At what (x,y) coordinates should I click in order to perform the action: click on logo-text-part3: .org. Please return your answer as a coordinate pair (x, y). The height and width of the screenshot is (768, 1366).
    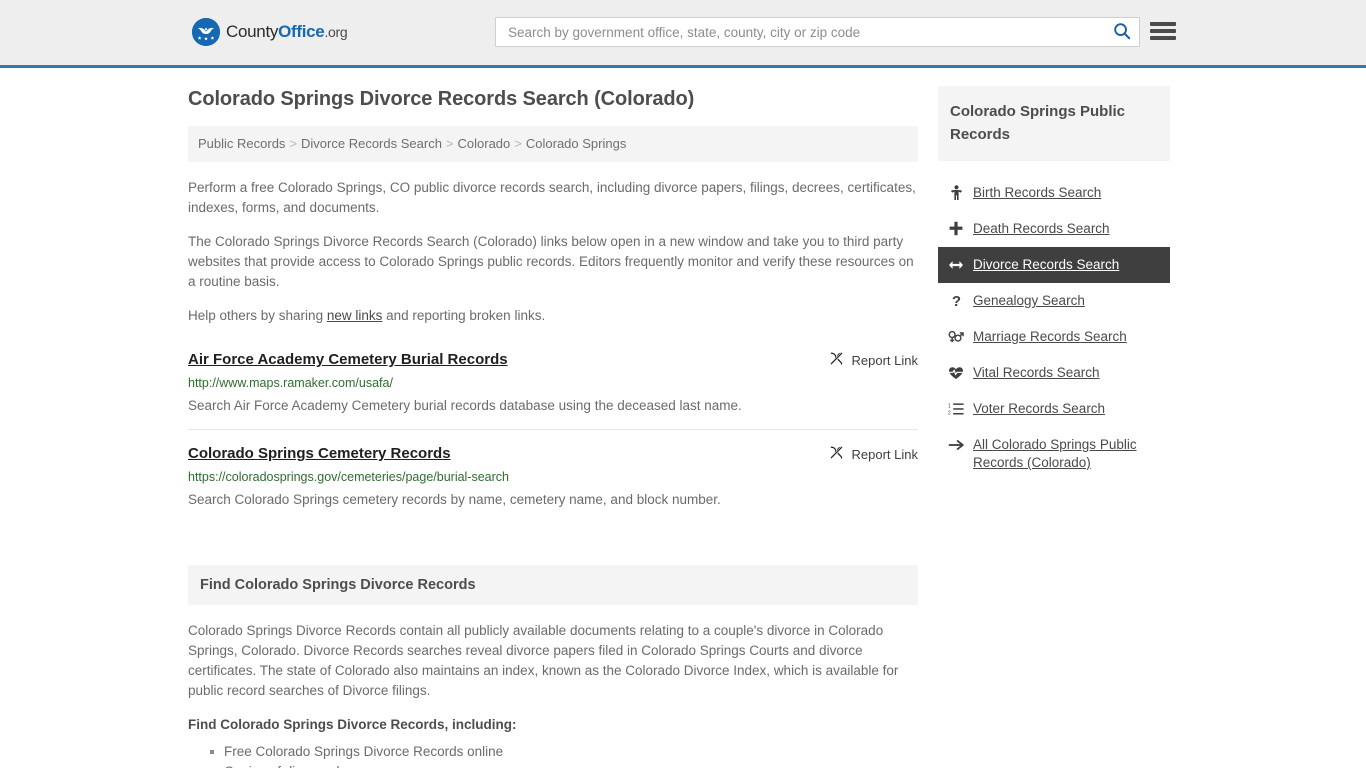
    Looking at the image, I should click on (336, 32).